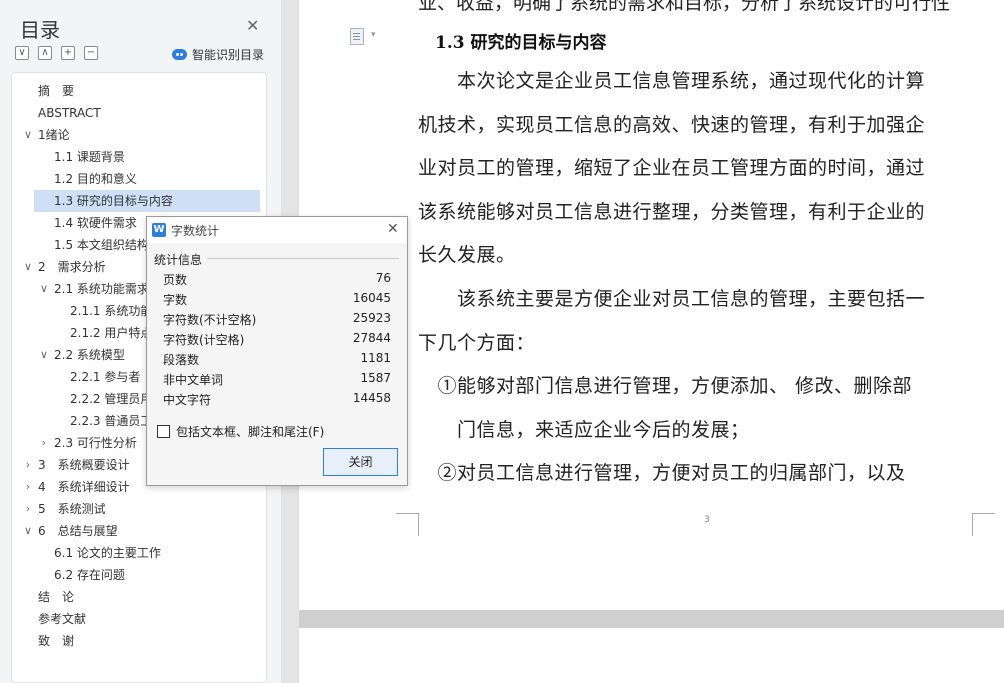  Describe the element at coordinates (139, 509) in the screenshot. I see `toc-item: › 5 系统测试` at that location.